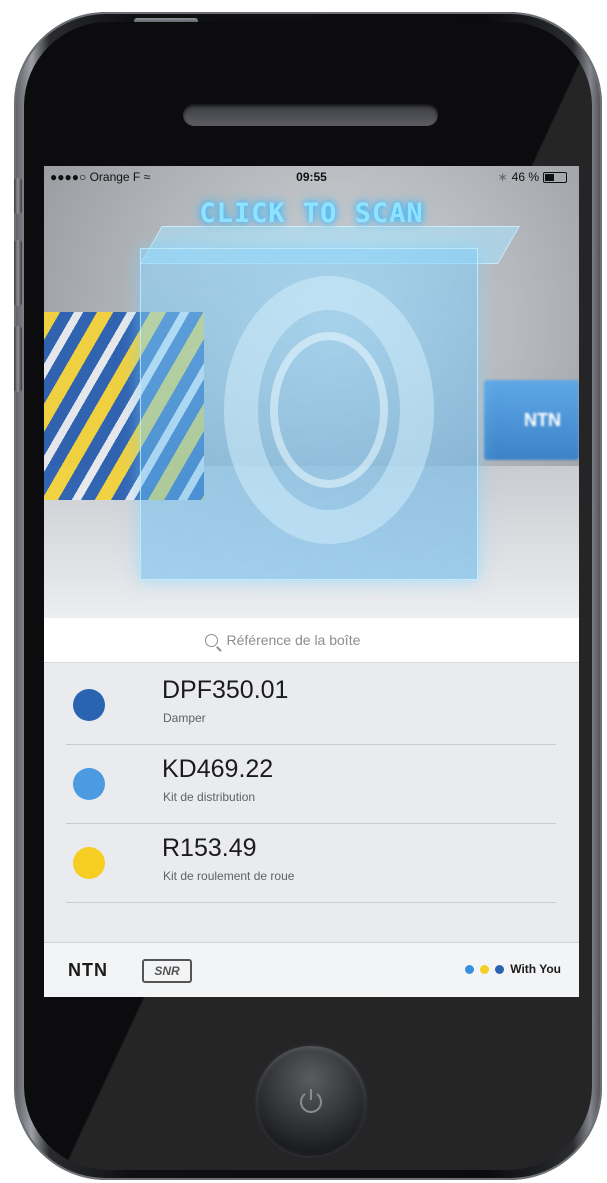 Image resolution: width=607 pixels, height=1183 pixels. Describe the element at coordinates (311, 705) in the screenshot. I see `list-item: DPF350.01 Damper` at that location.